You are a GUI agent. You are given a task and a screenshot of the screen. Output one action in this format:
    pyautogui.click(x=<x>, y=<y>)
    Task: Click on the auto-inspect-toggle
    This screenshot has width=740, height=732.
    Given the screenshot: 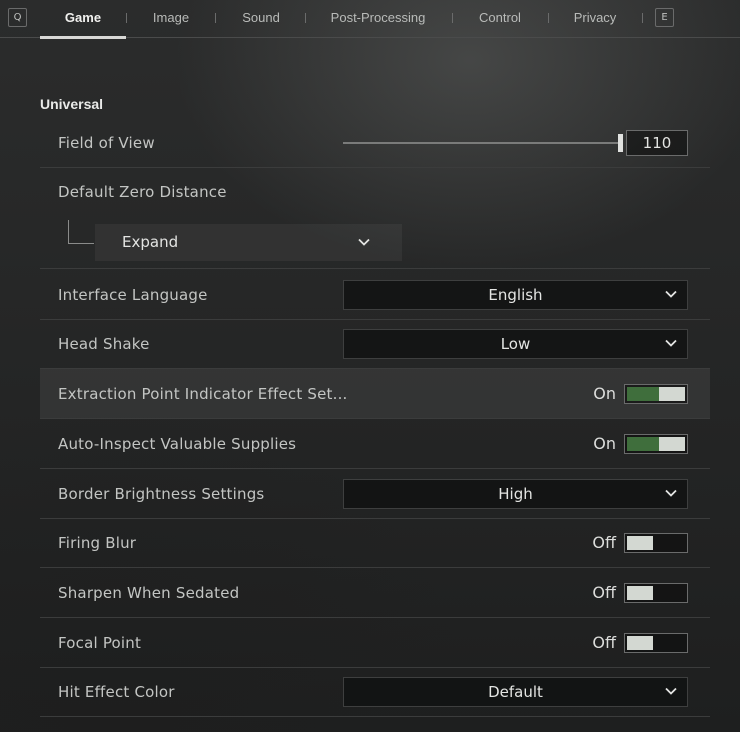 What is the action you would take?
    pyautogui.click(x=656, y=444)
    